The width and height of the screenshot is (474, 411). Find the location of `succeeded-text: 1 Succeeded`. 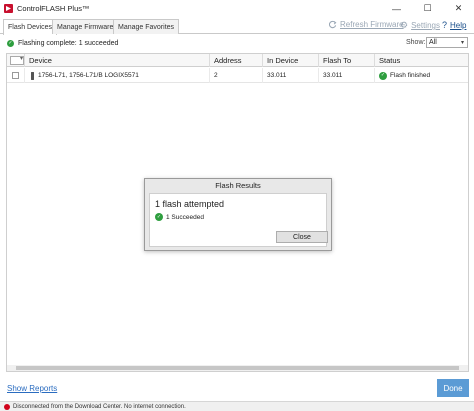

succeeded-text: 1 Succeeded is located at coordinates (185, 217).